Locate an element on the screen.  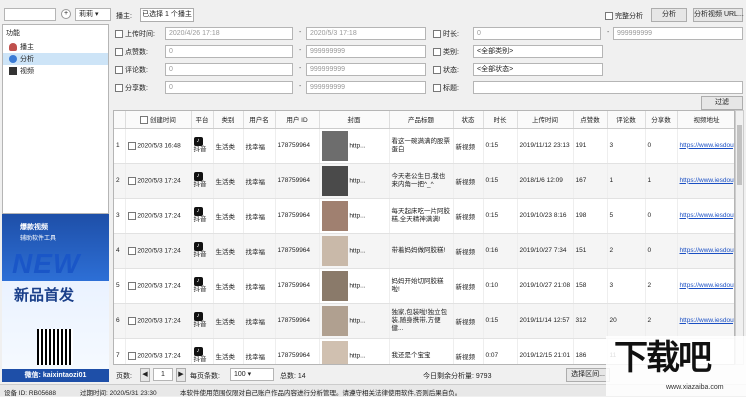
col-header: 时长 is located at coordinates (500, 120).